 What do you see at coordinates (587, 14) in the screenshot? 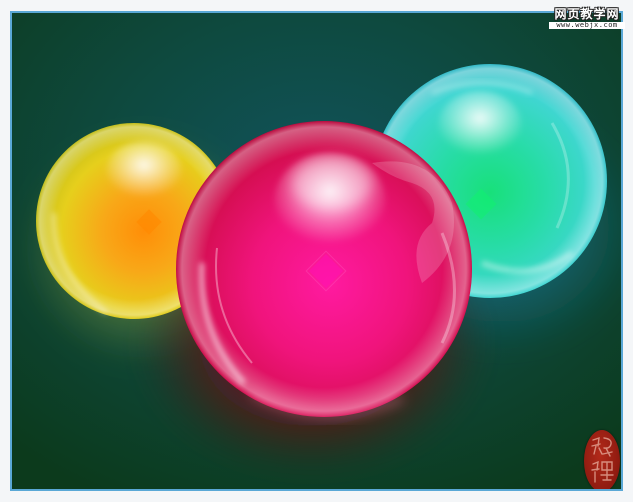
I see `watermark-title: 网页教学网` at bounding box center [587, 14].